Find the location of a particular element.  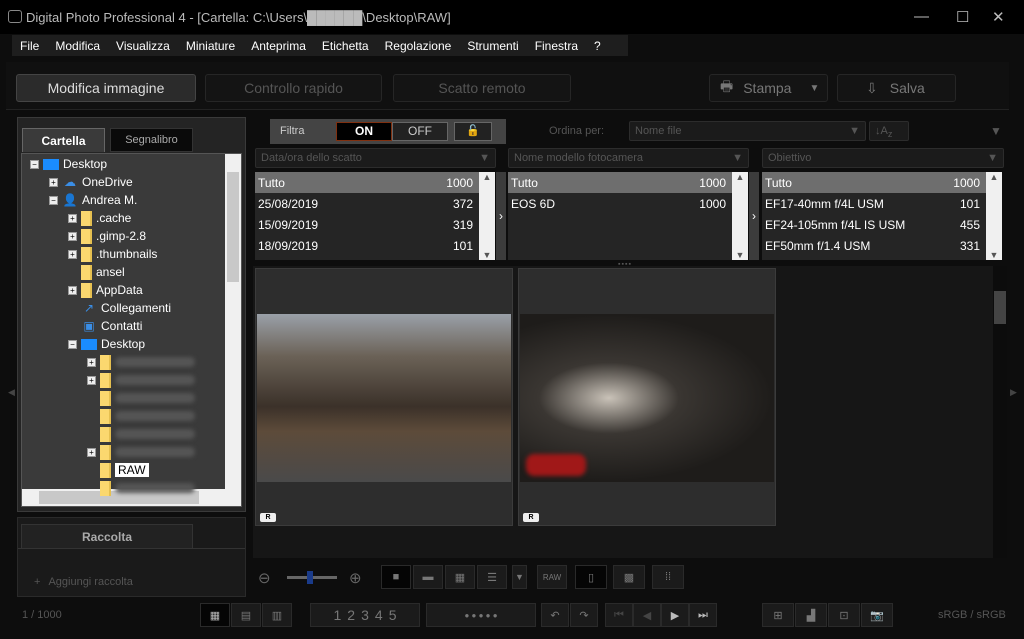

tree-node: + .gimp-2.8 is located at coordinates (107, 236).